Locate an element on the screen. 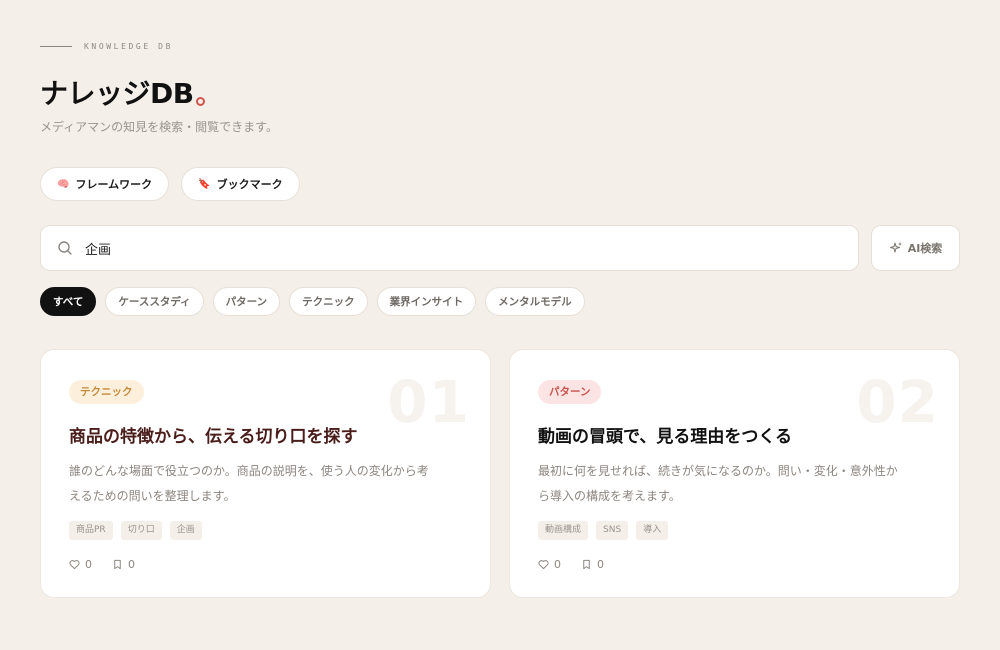 The height and width of the screenshot is (650, 1000). sparkle-icon is located at coordinates (895, 247).